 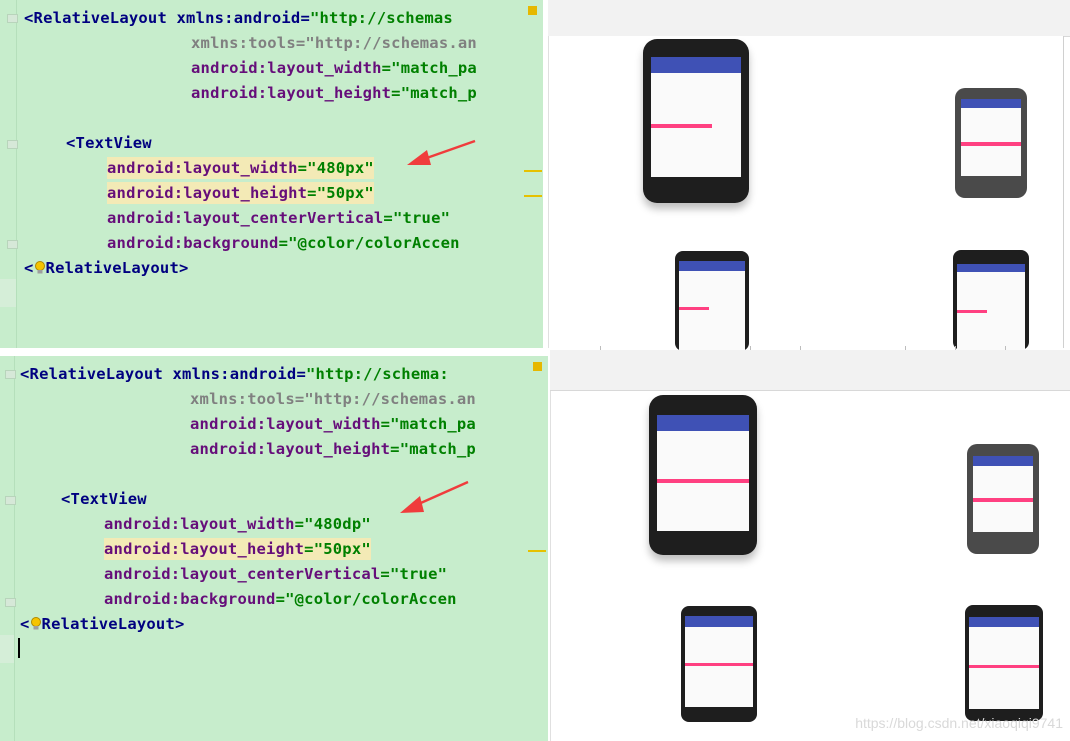 I want to click on top-preview-toolbar, so click(x=809, y=18).